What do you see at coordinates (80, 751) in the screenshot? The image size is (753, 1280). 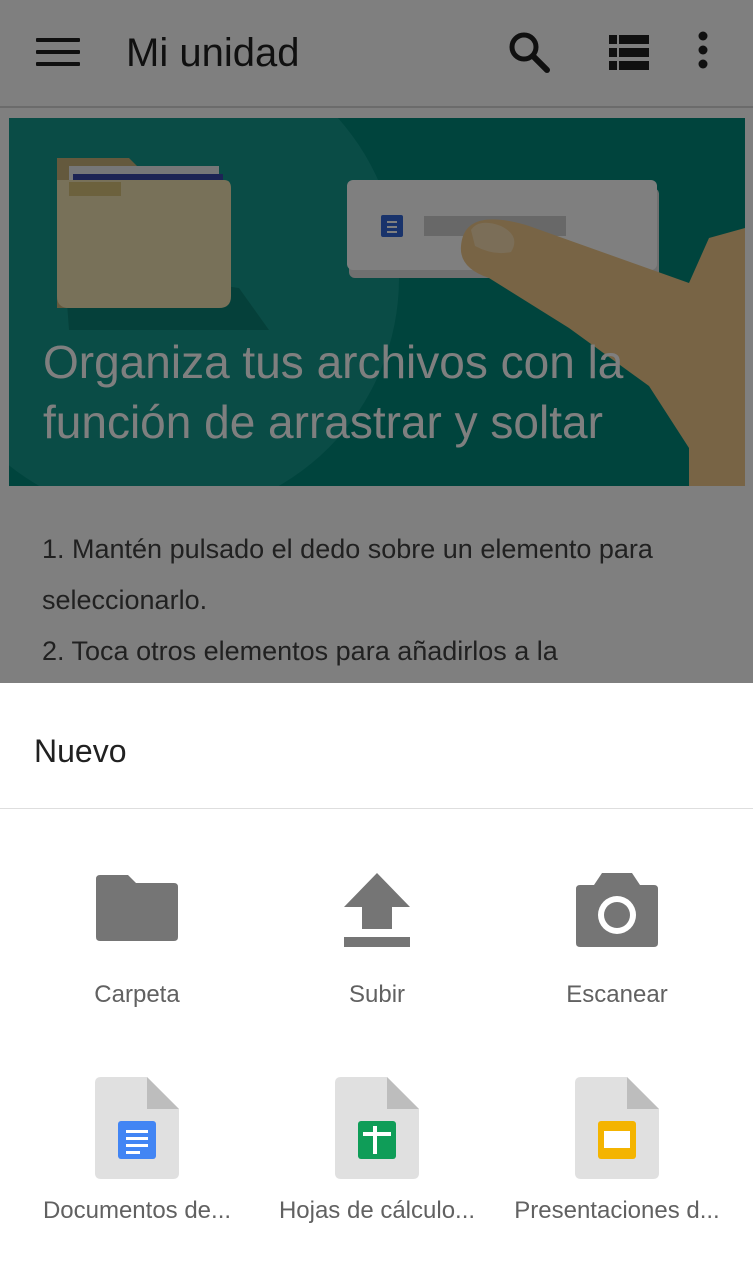 I see `sheet-title: Nuevo` at bounding box center [80, 751].